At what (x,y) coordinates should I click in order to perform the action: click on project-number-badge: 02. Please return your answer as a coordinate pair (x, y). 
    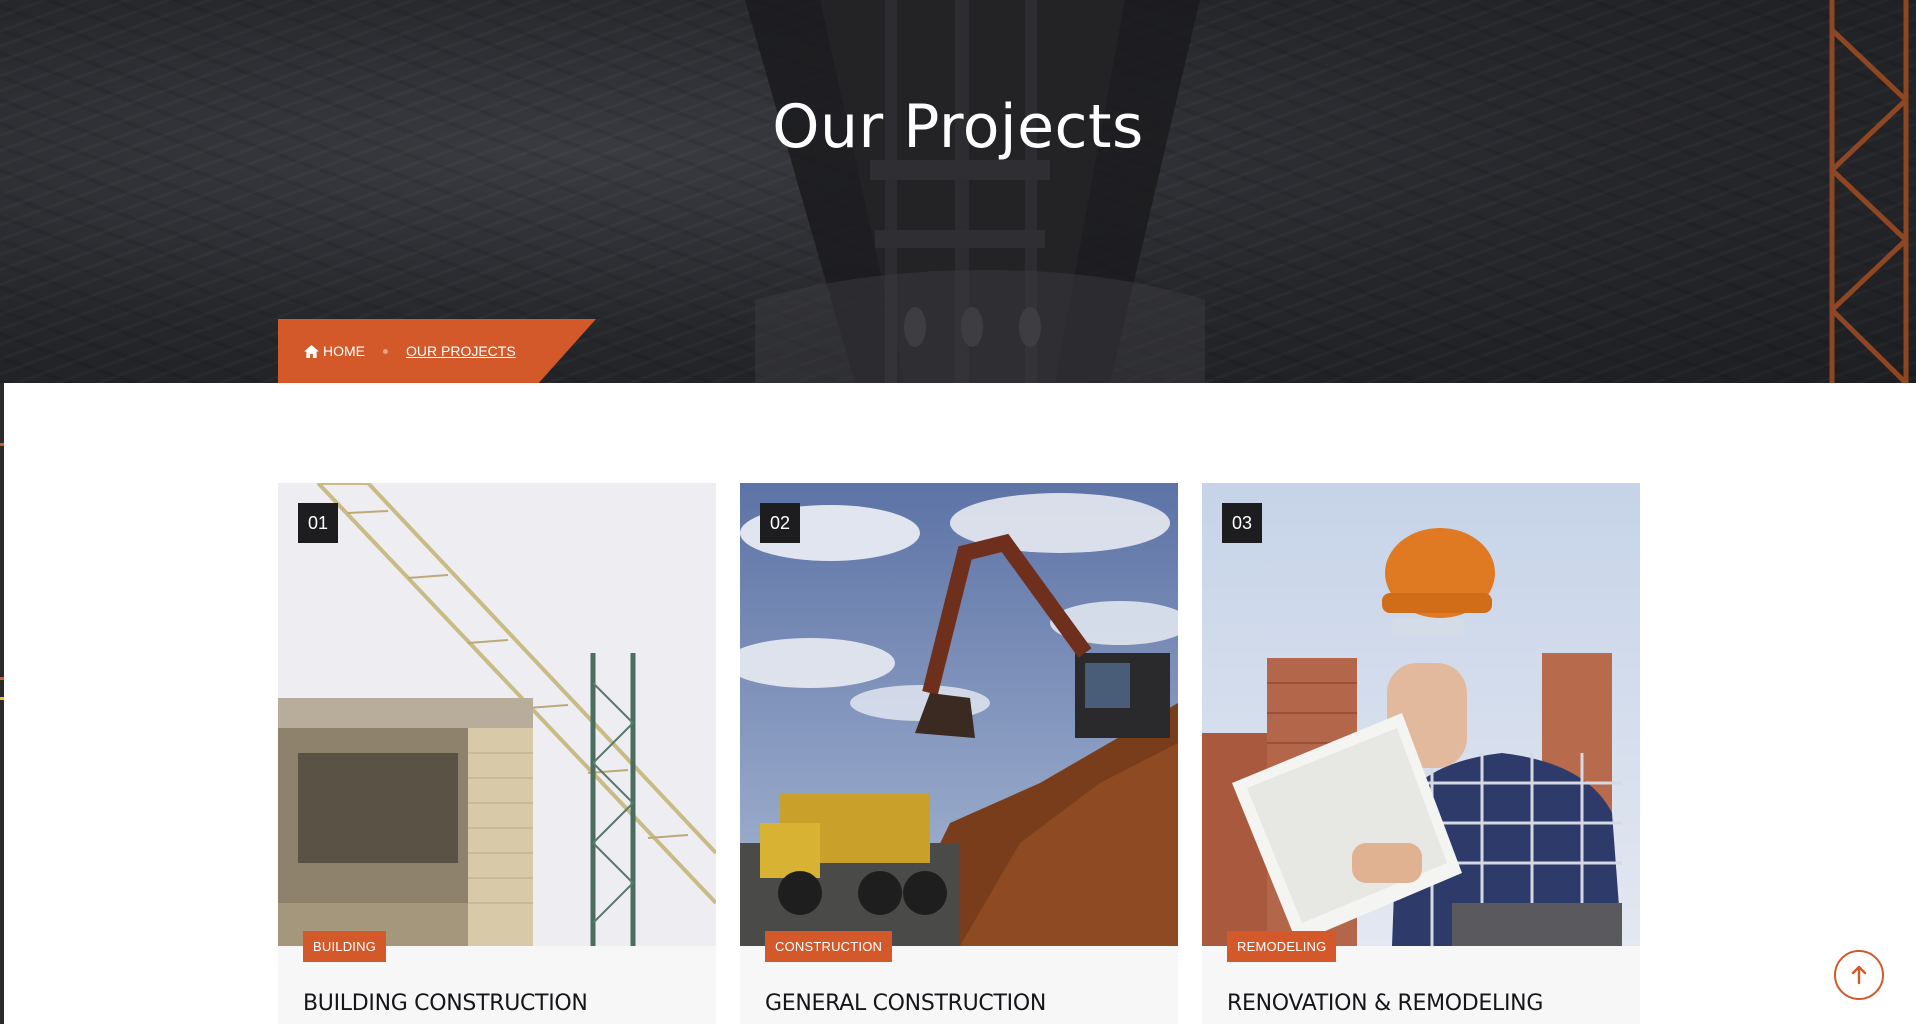
    Looking at the image, I should click on (780, 523).